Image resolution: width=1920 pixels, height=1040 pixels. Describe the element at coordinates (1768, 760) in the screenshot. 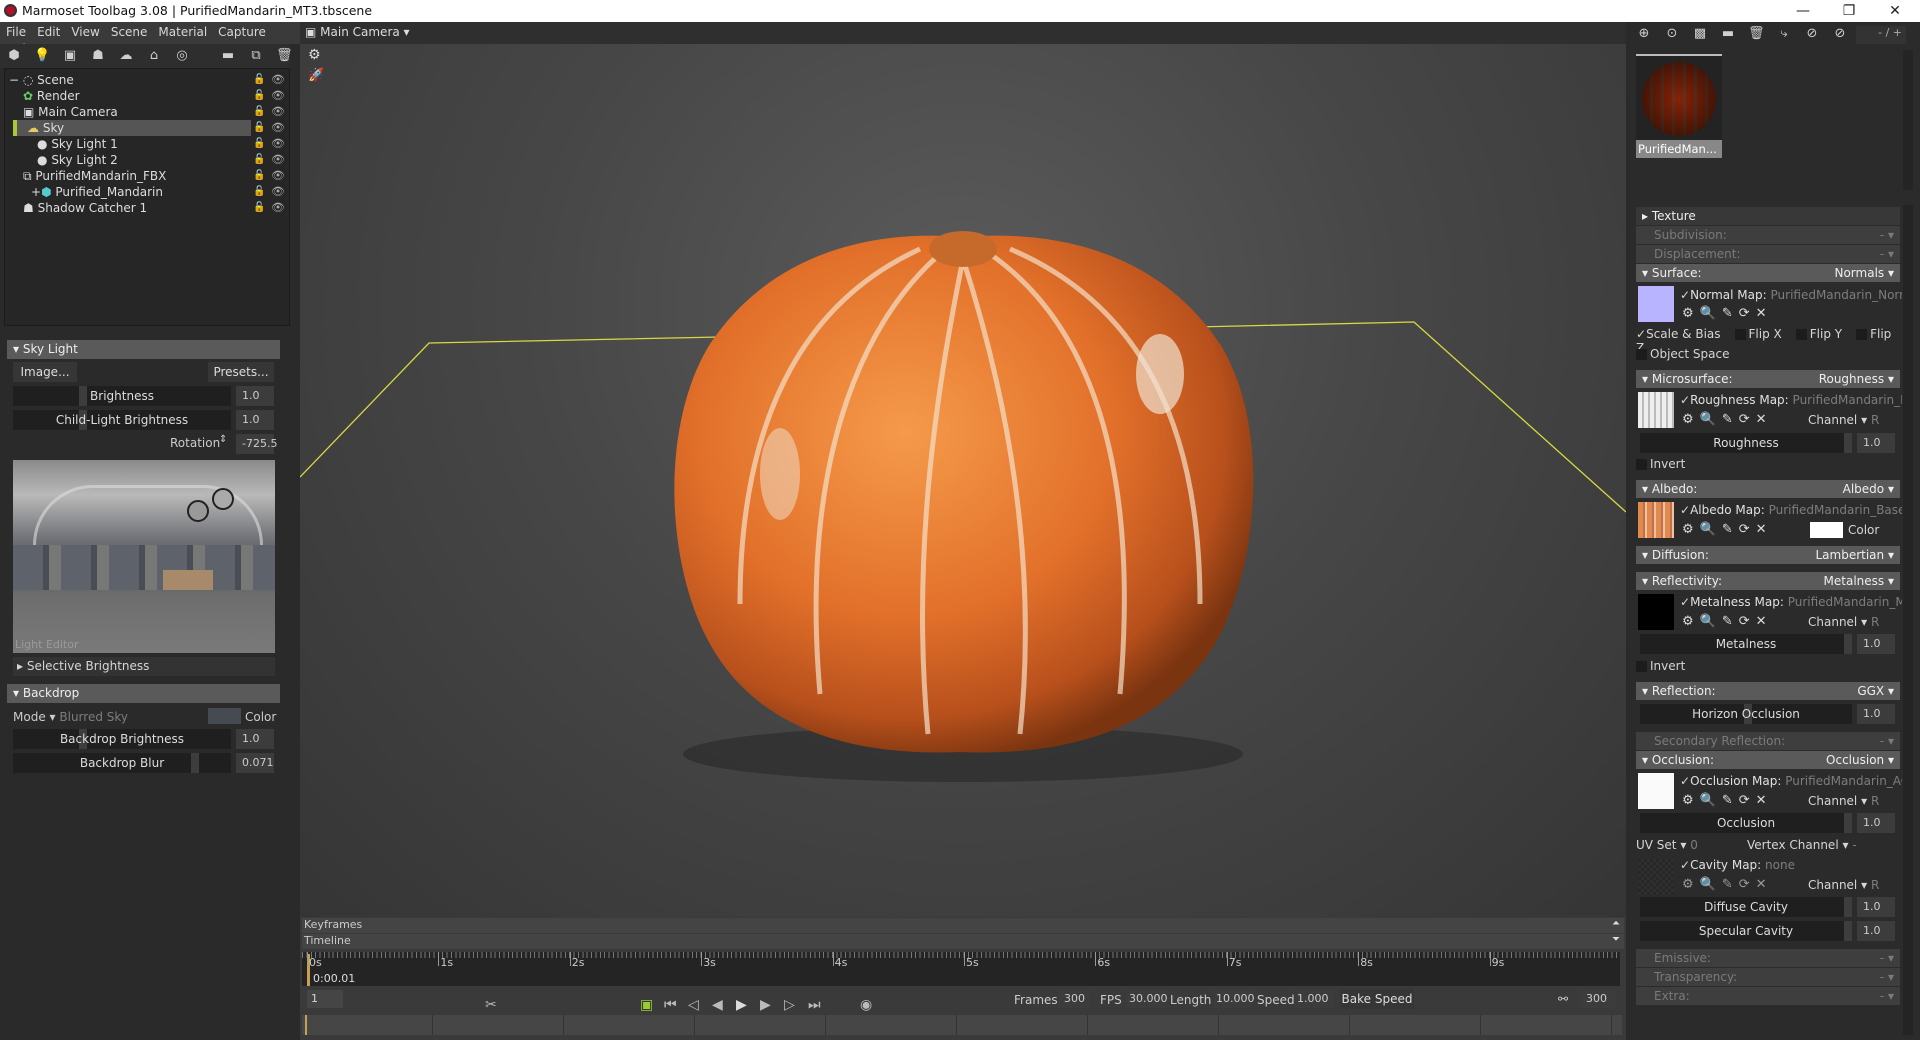

I see `occlusion-section: ▾ Occlusion: Occlusion ▾` at that location.